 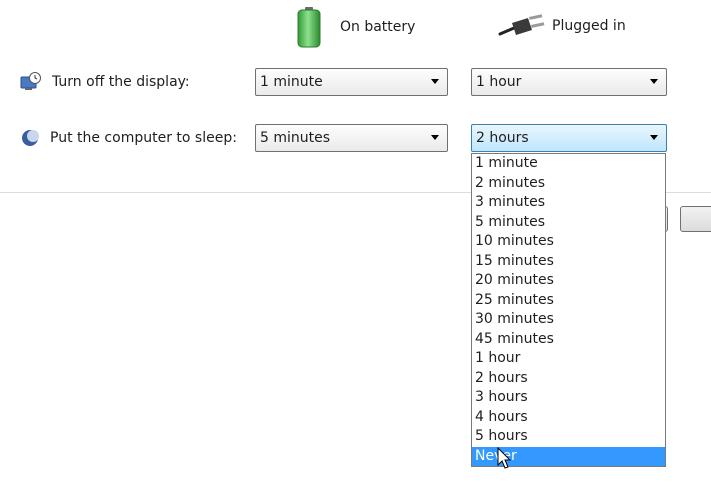 I want to click on display-label: Turn off the display:, so click(x=121, y=82).